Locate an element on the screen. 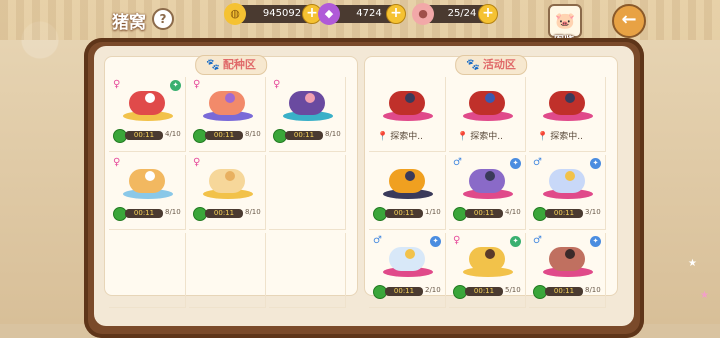 Image resolution: width=720 pixels, height=338 pixels. active-pig-slot: ♂ ✦ 00:11 2/10 is located at coordinates (407, 270).